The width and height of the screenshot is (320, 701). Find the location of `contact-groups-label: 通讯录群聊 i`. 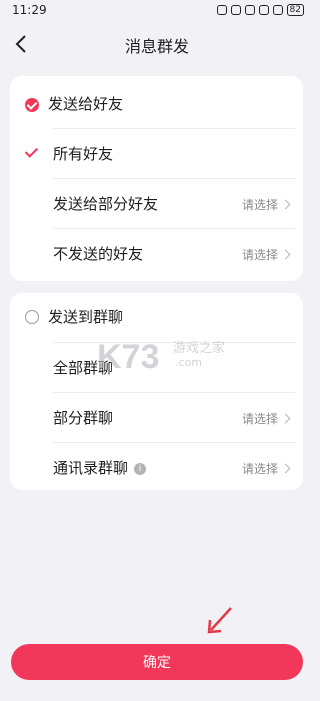

contact-groups-label: 通讯录群聊 i is located at coordinates (100, 467).